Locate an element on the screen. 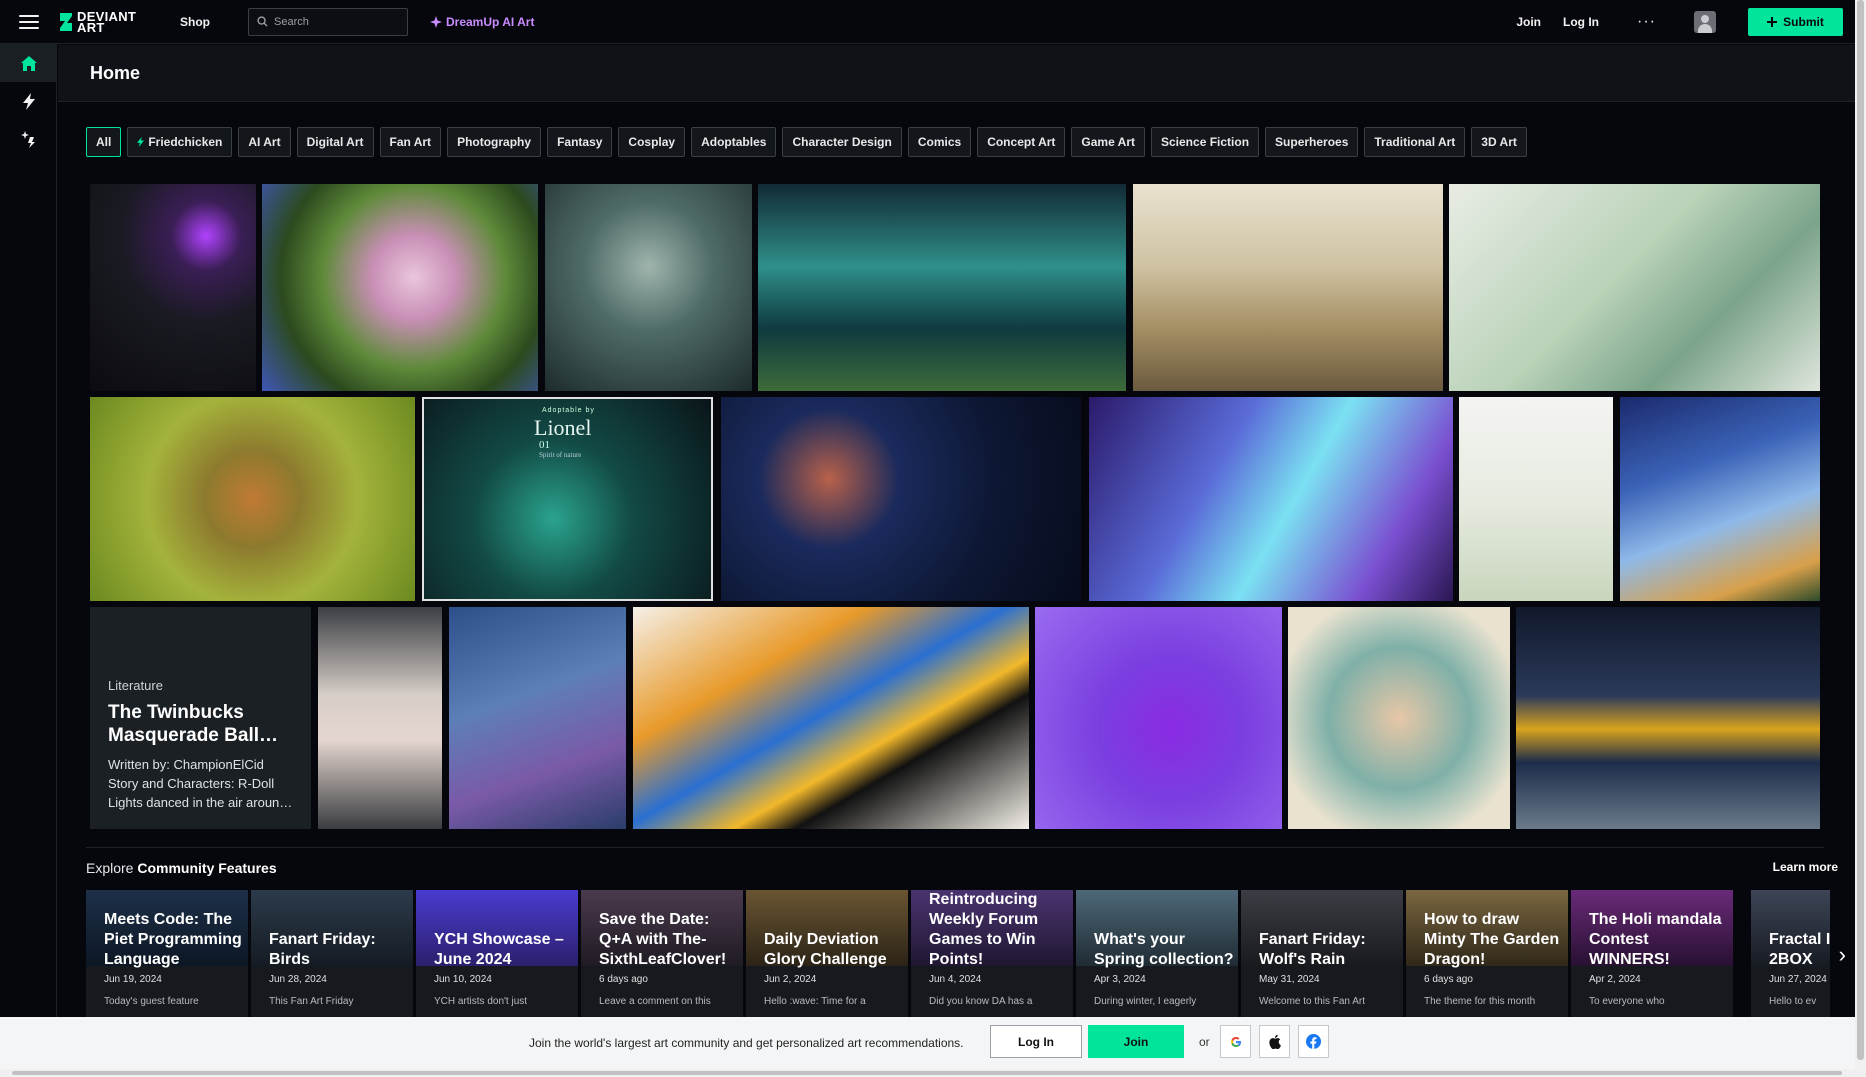  search-input is located at coordinates (334, 21).